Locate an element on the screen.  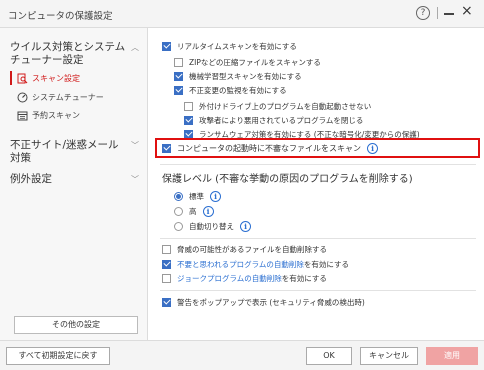
apply-button: 適用 is located at coordinates (452, 356).